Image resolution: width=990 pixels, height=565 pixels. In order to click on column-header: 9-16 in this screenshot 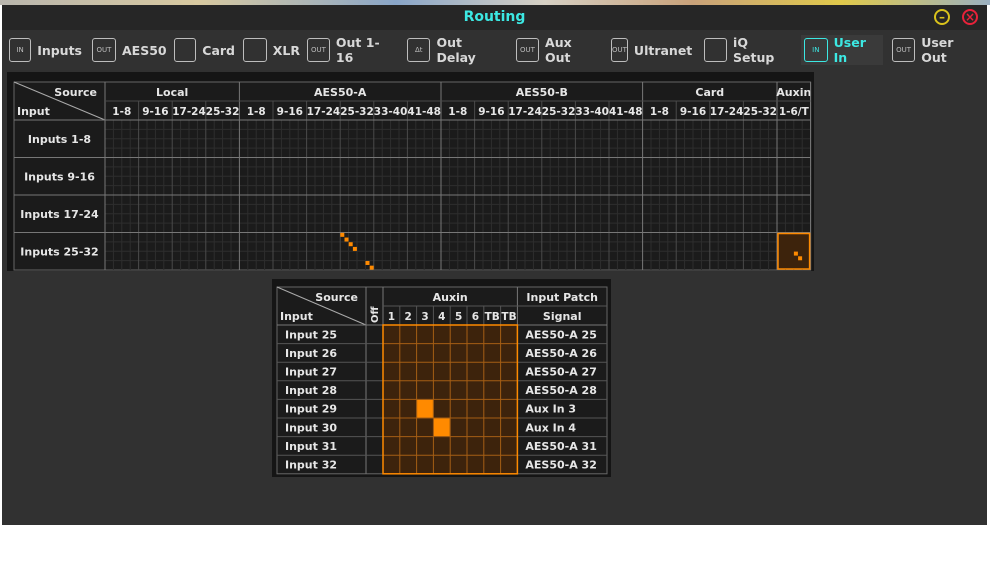, I will do `click(693, 112)`.